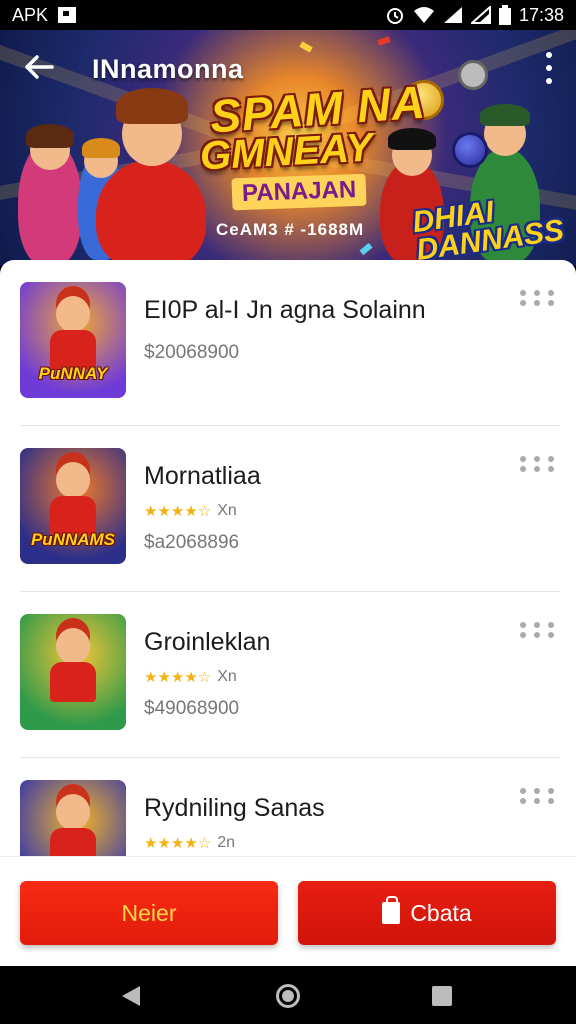  What do you see at coordinates (424, 15) in the screenshot?
I see `wifi-icon` at bounding box center [424, 15].